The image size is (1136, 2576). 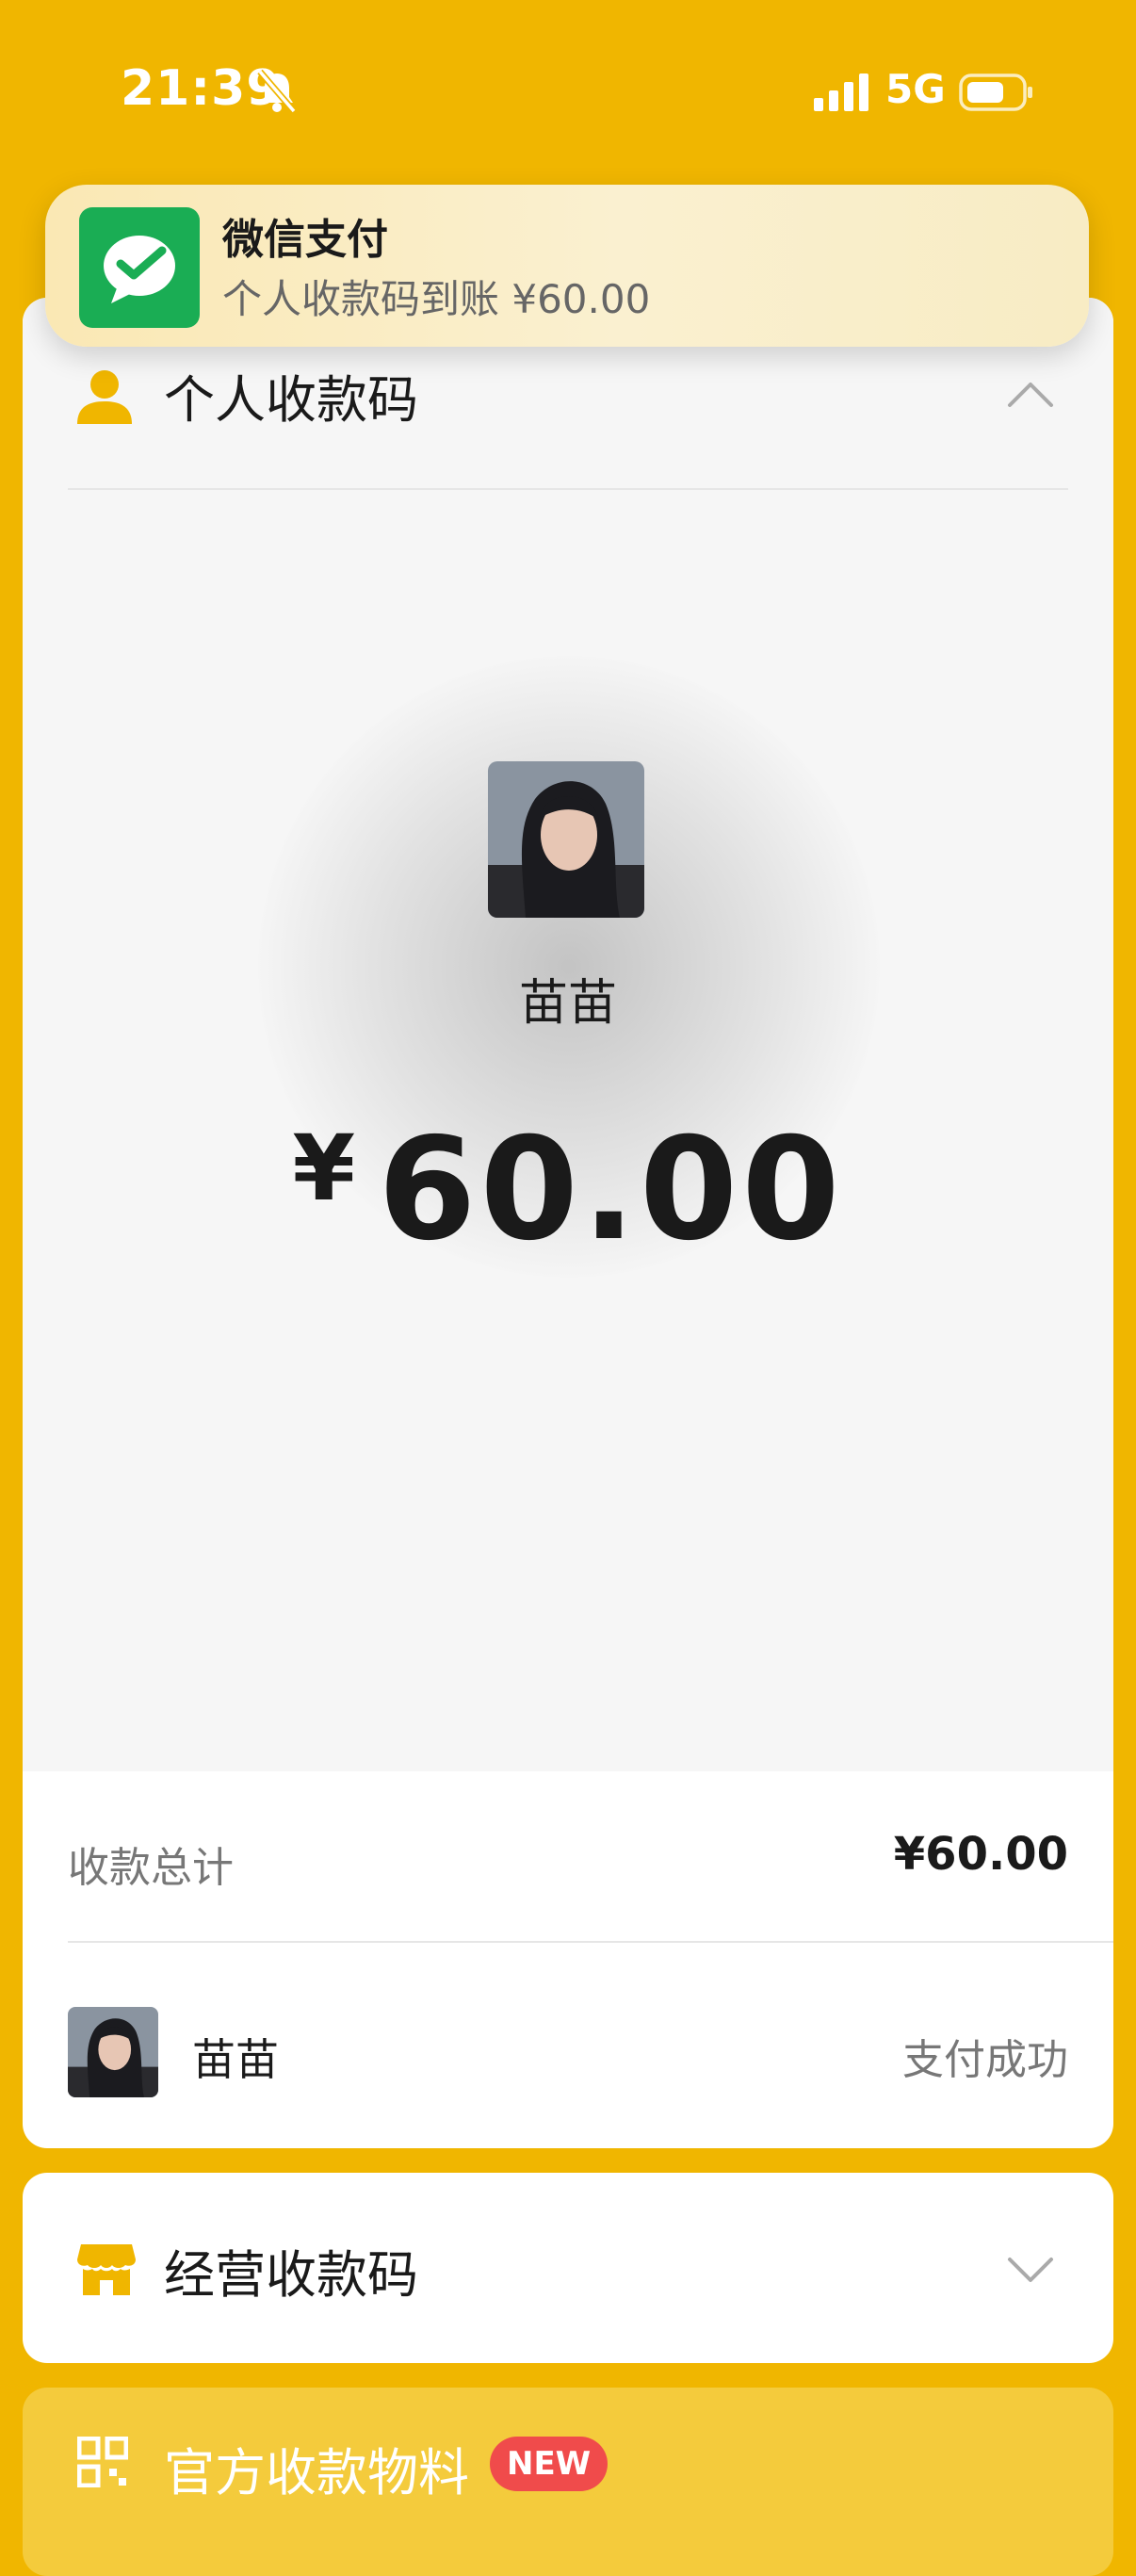 What do you see at coordinates (996, 92) in the screenshot?
I see `battery-icon` at bounding box center [996, 92].